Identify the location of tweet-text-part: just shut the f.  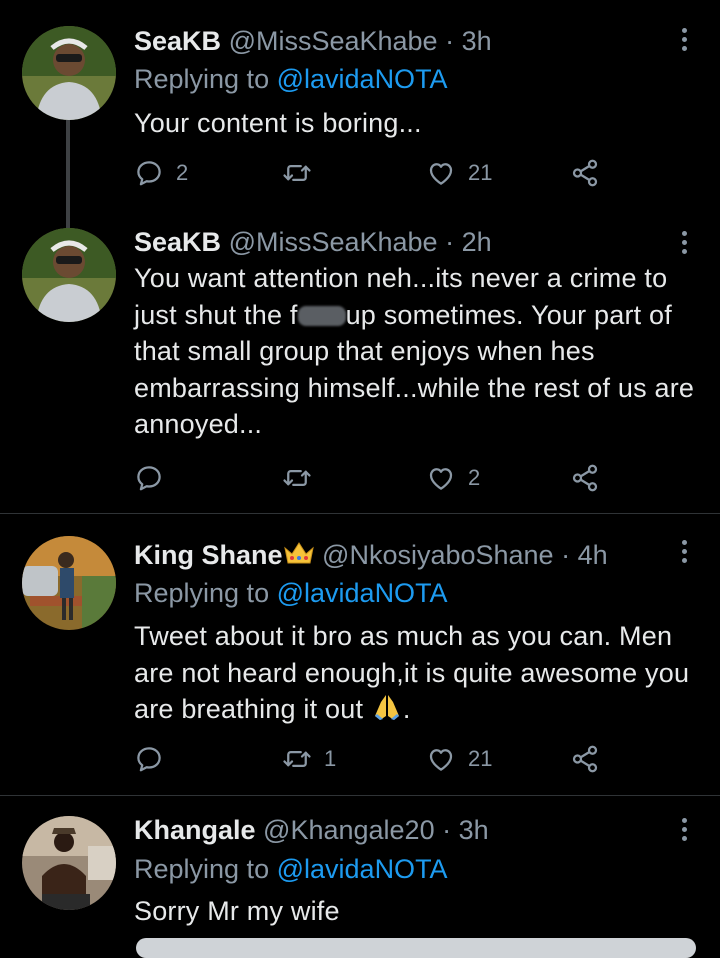
(216, 314).